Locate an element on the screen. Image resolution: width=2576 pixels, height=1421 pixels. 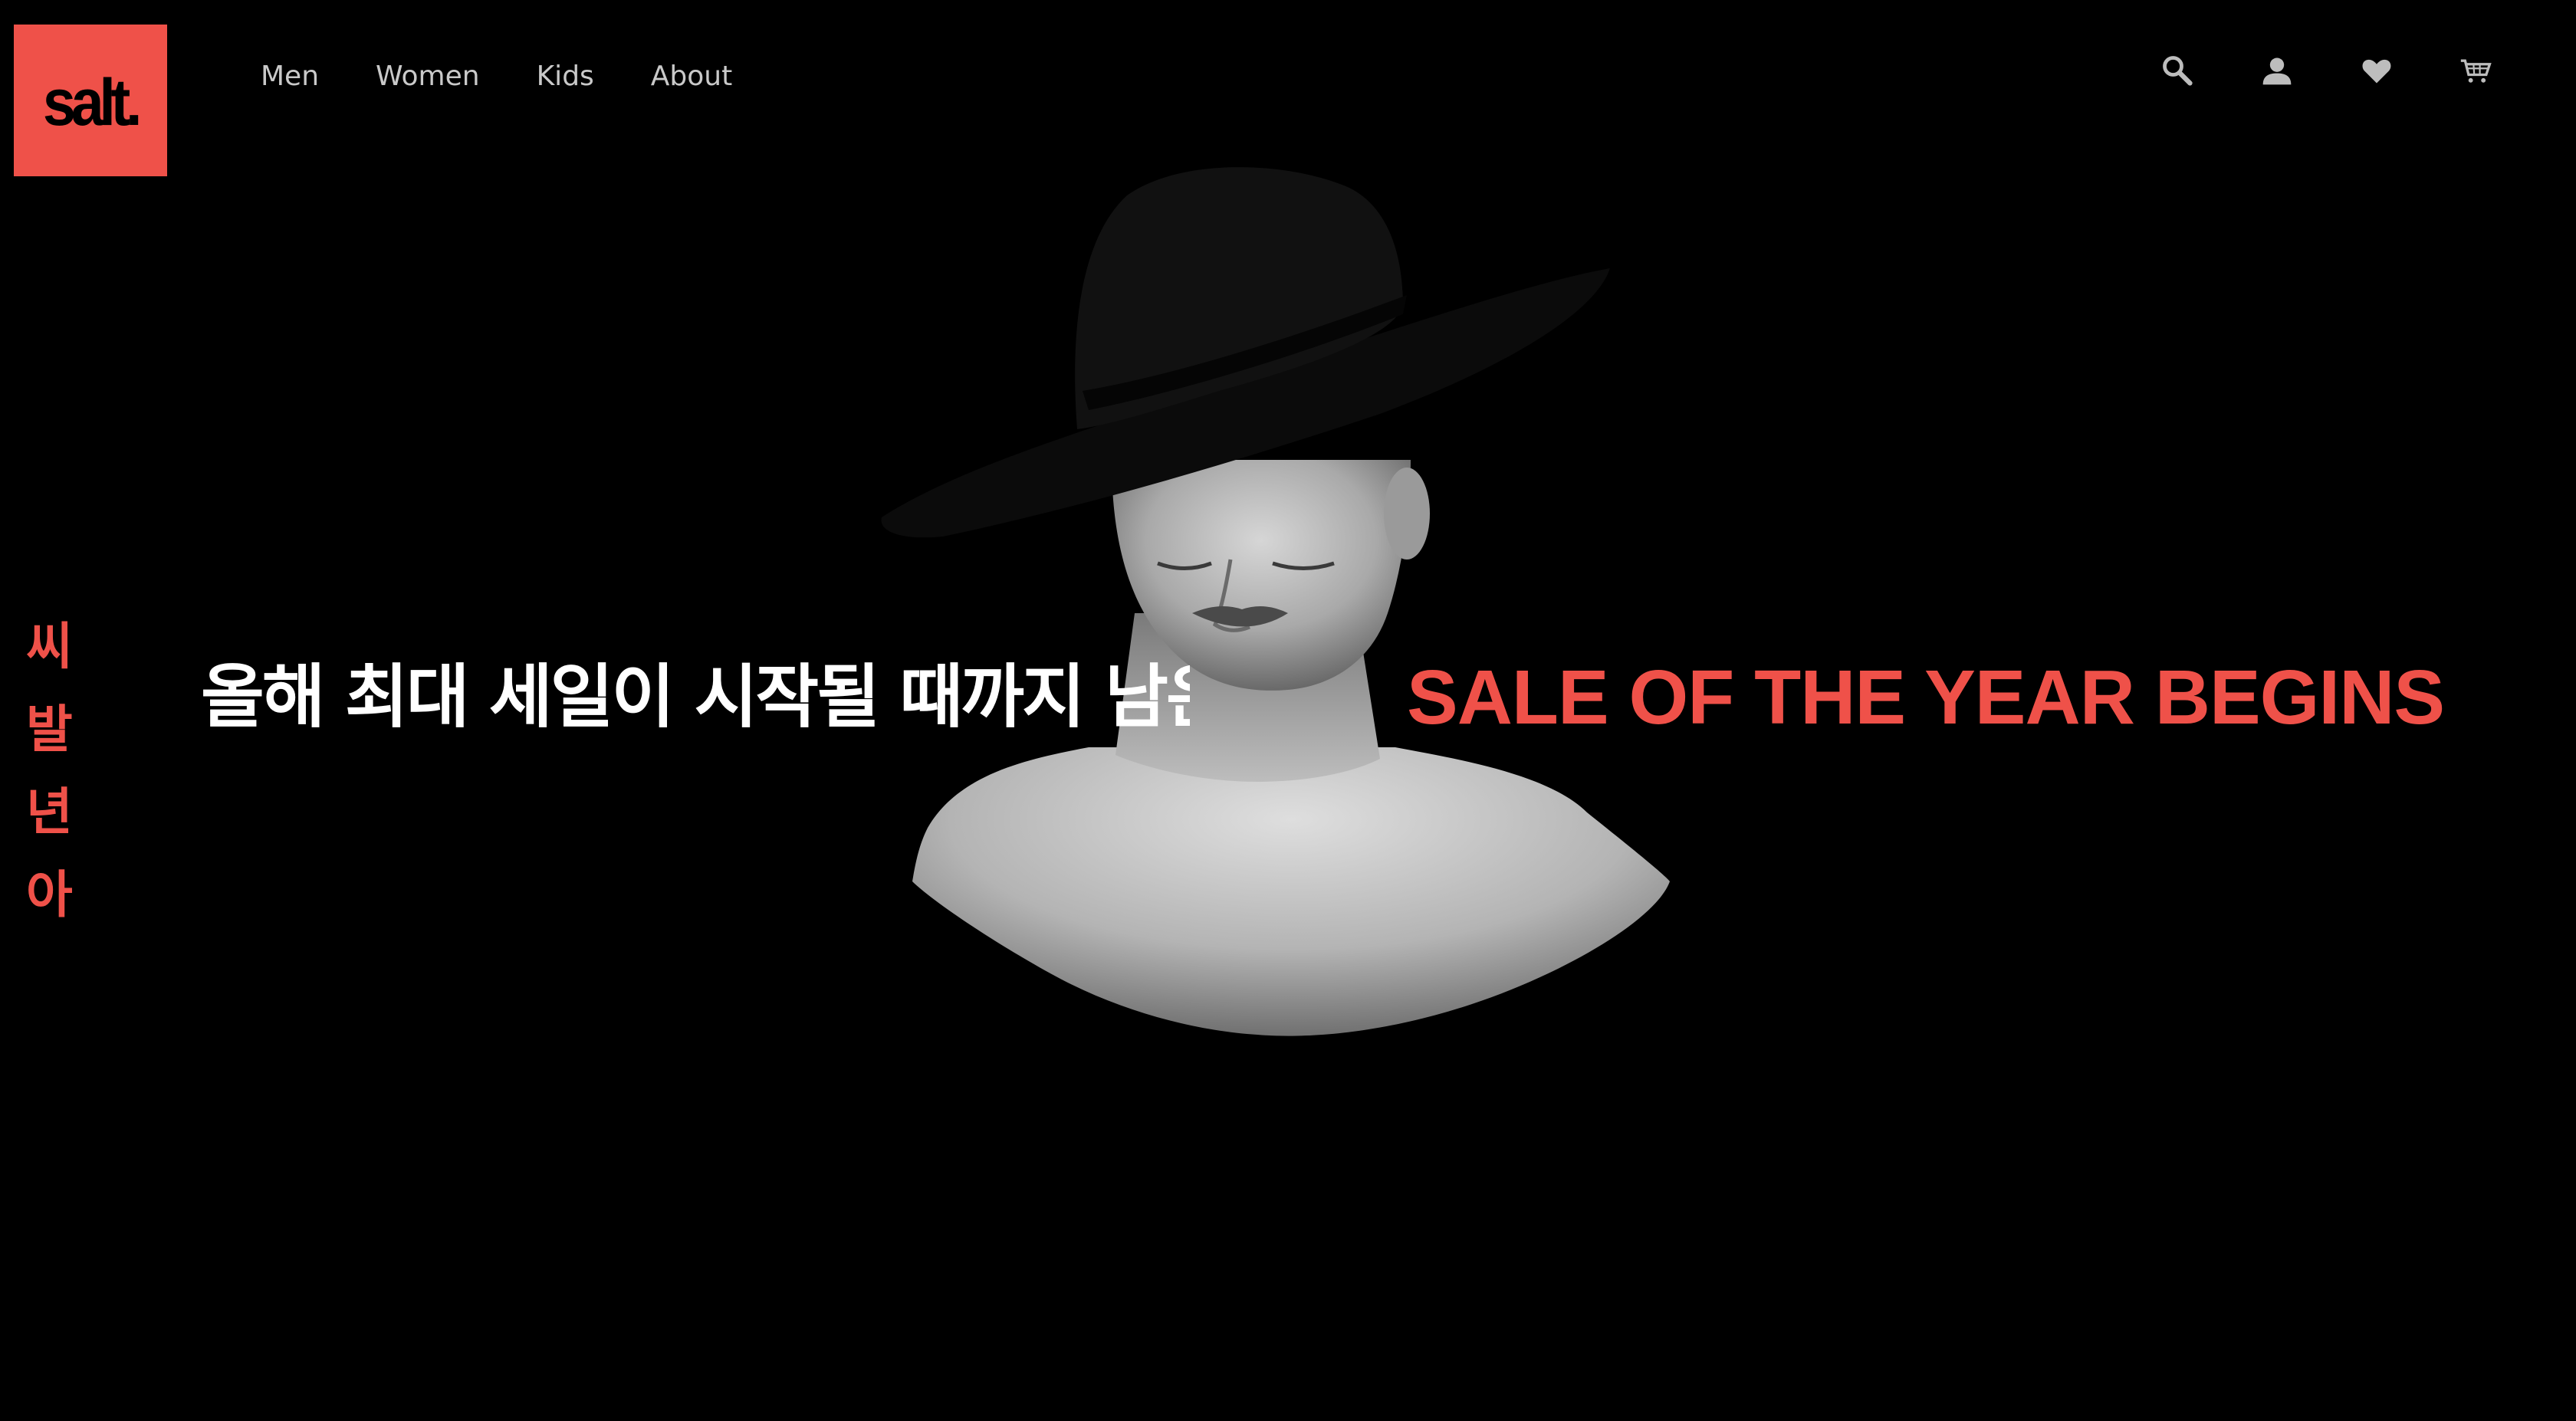
hero-headline-english: SALE OF THE YEAR BEGINS is located at coordinates (1926, 697).